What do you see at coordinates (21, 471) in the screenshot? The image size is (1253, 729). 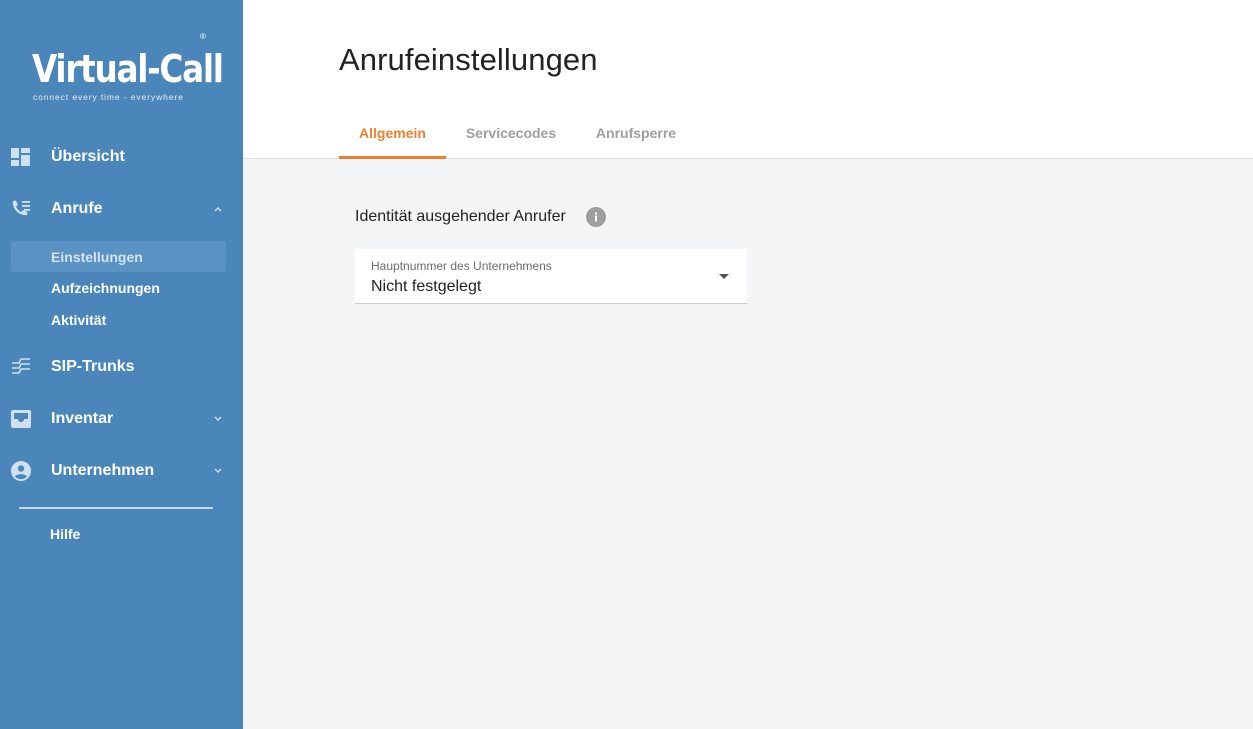 I see `account-circle-icon` at bounding box center [21, 471].